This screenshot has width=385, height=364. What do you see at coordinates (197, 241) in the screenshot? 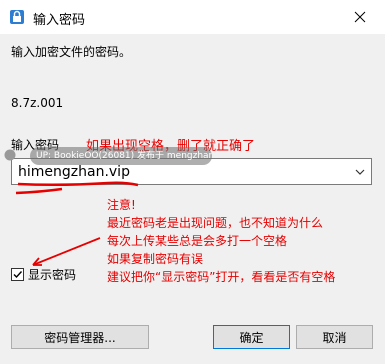
I see `note-line: 每次上传某些总是会多打一个空格` at bounding box center [197, 241].